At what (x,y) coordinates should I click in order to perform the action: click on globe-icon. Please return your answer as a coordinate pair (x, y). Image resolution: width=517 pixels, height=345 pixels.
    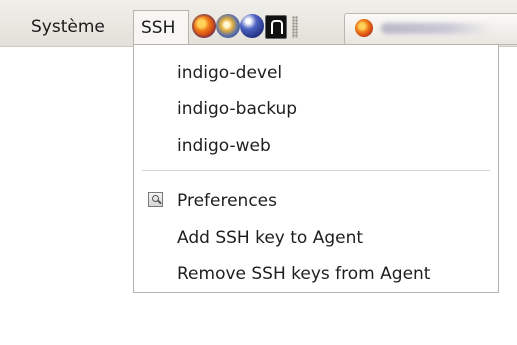
    Looking at the image, I should click on (252, 26).